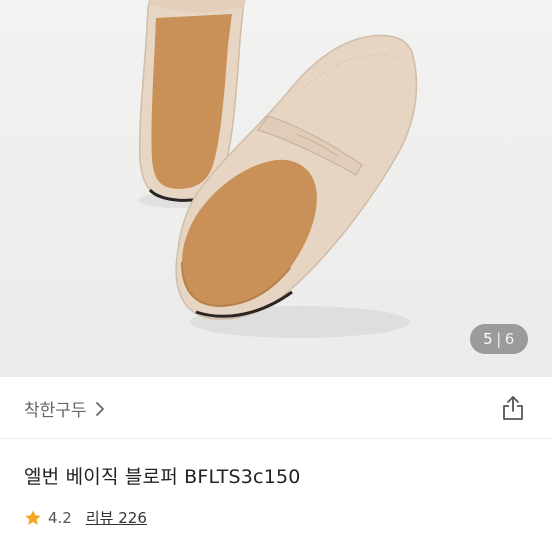 This screenshot has height=552, width=552. What do you see at coordinates (276, 408) in the screenshot?
I see `brand-bar: 착한구두` at bounding box center [276, 408].